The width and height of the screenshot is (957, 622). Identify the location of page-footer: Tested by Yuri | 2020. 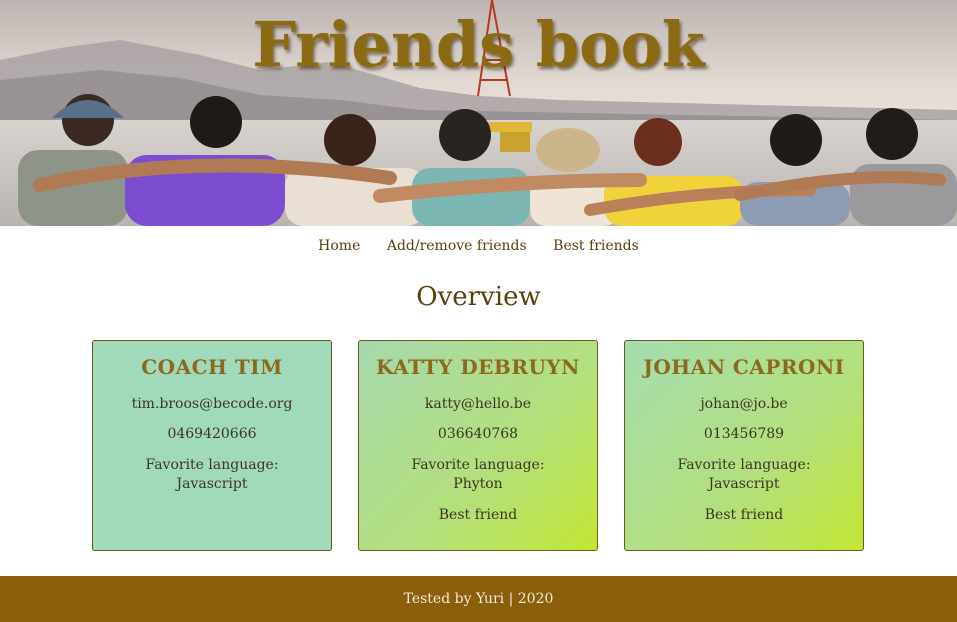
(478, 599).